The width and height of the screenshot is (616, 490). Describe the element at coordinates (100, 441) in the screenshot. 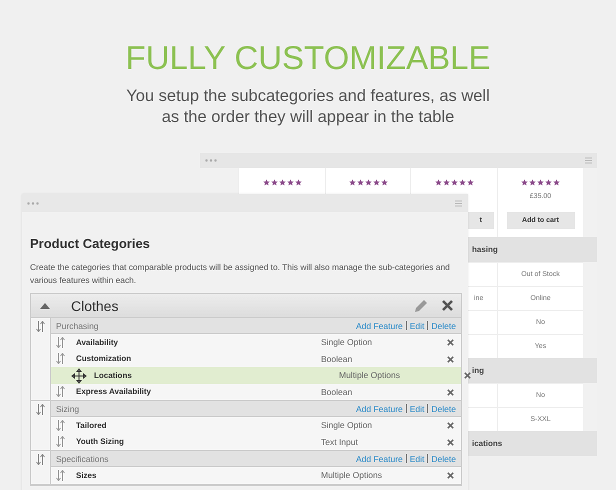

I see `feature-name: Youth Sizing` at that location.